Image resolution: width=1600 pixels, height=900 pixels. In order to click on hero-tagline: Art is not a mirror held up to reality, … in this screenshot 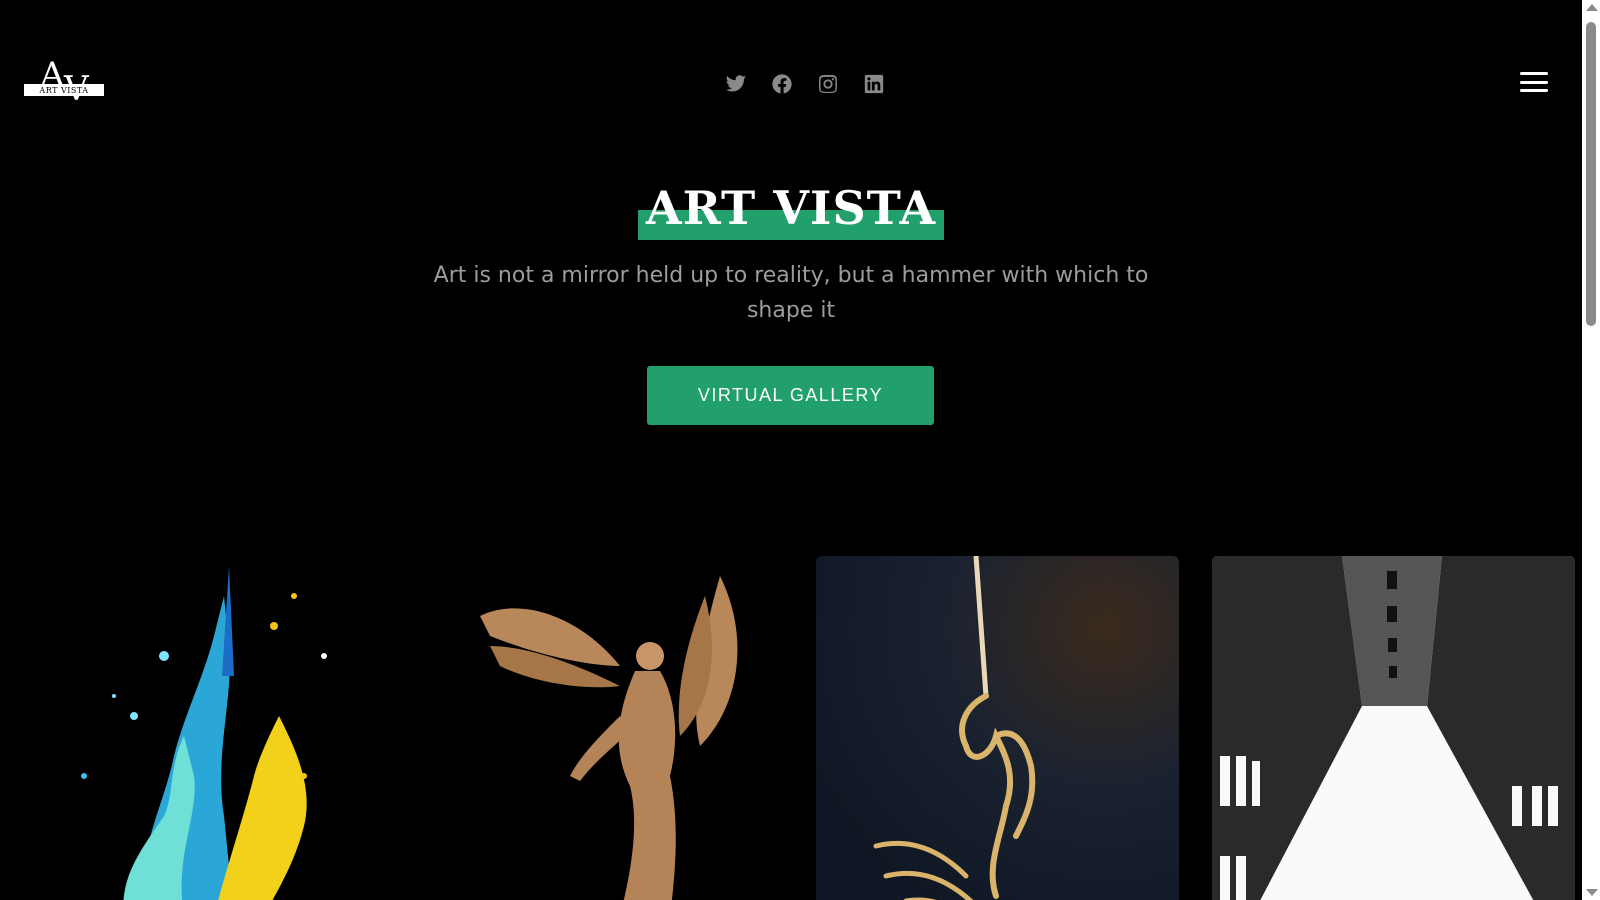, I will do `click(791, 293)`.